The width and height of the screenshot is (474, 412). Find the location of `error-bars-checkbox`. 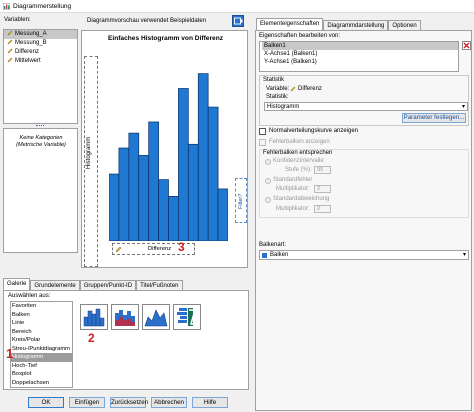

error-bars-checkbox is located at coordinates (262, 142).